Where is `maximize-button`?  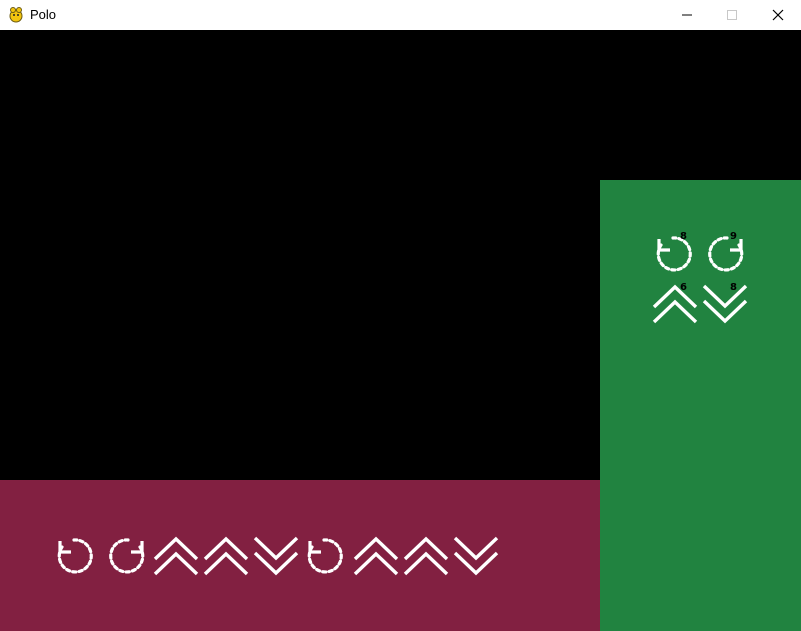 maximize-button is located at coordinates (732, 15).